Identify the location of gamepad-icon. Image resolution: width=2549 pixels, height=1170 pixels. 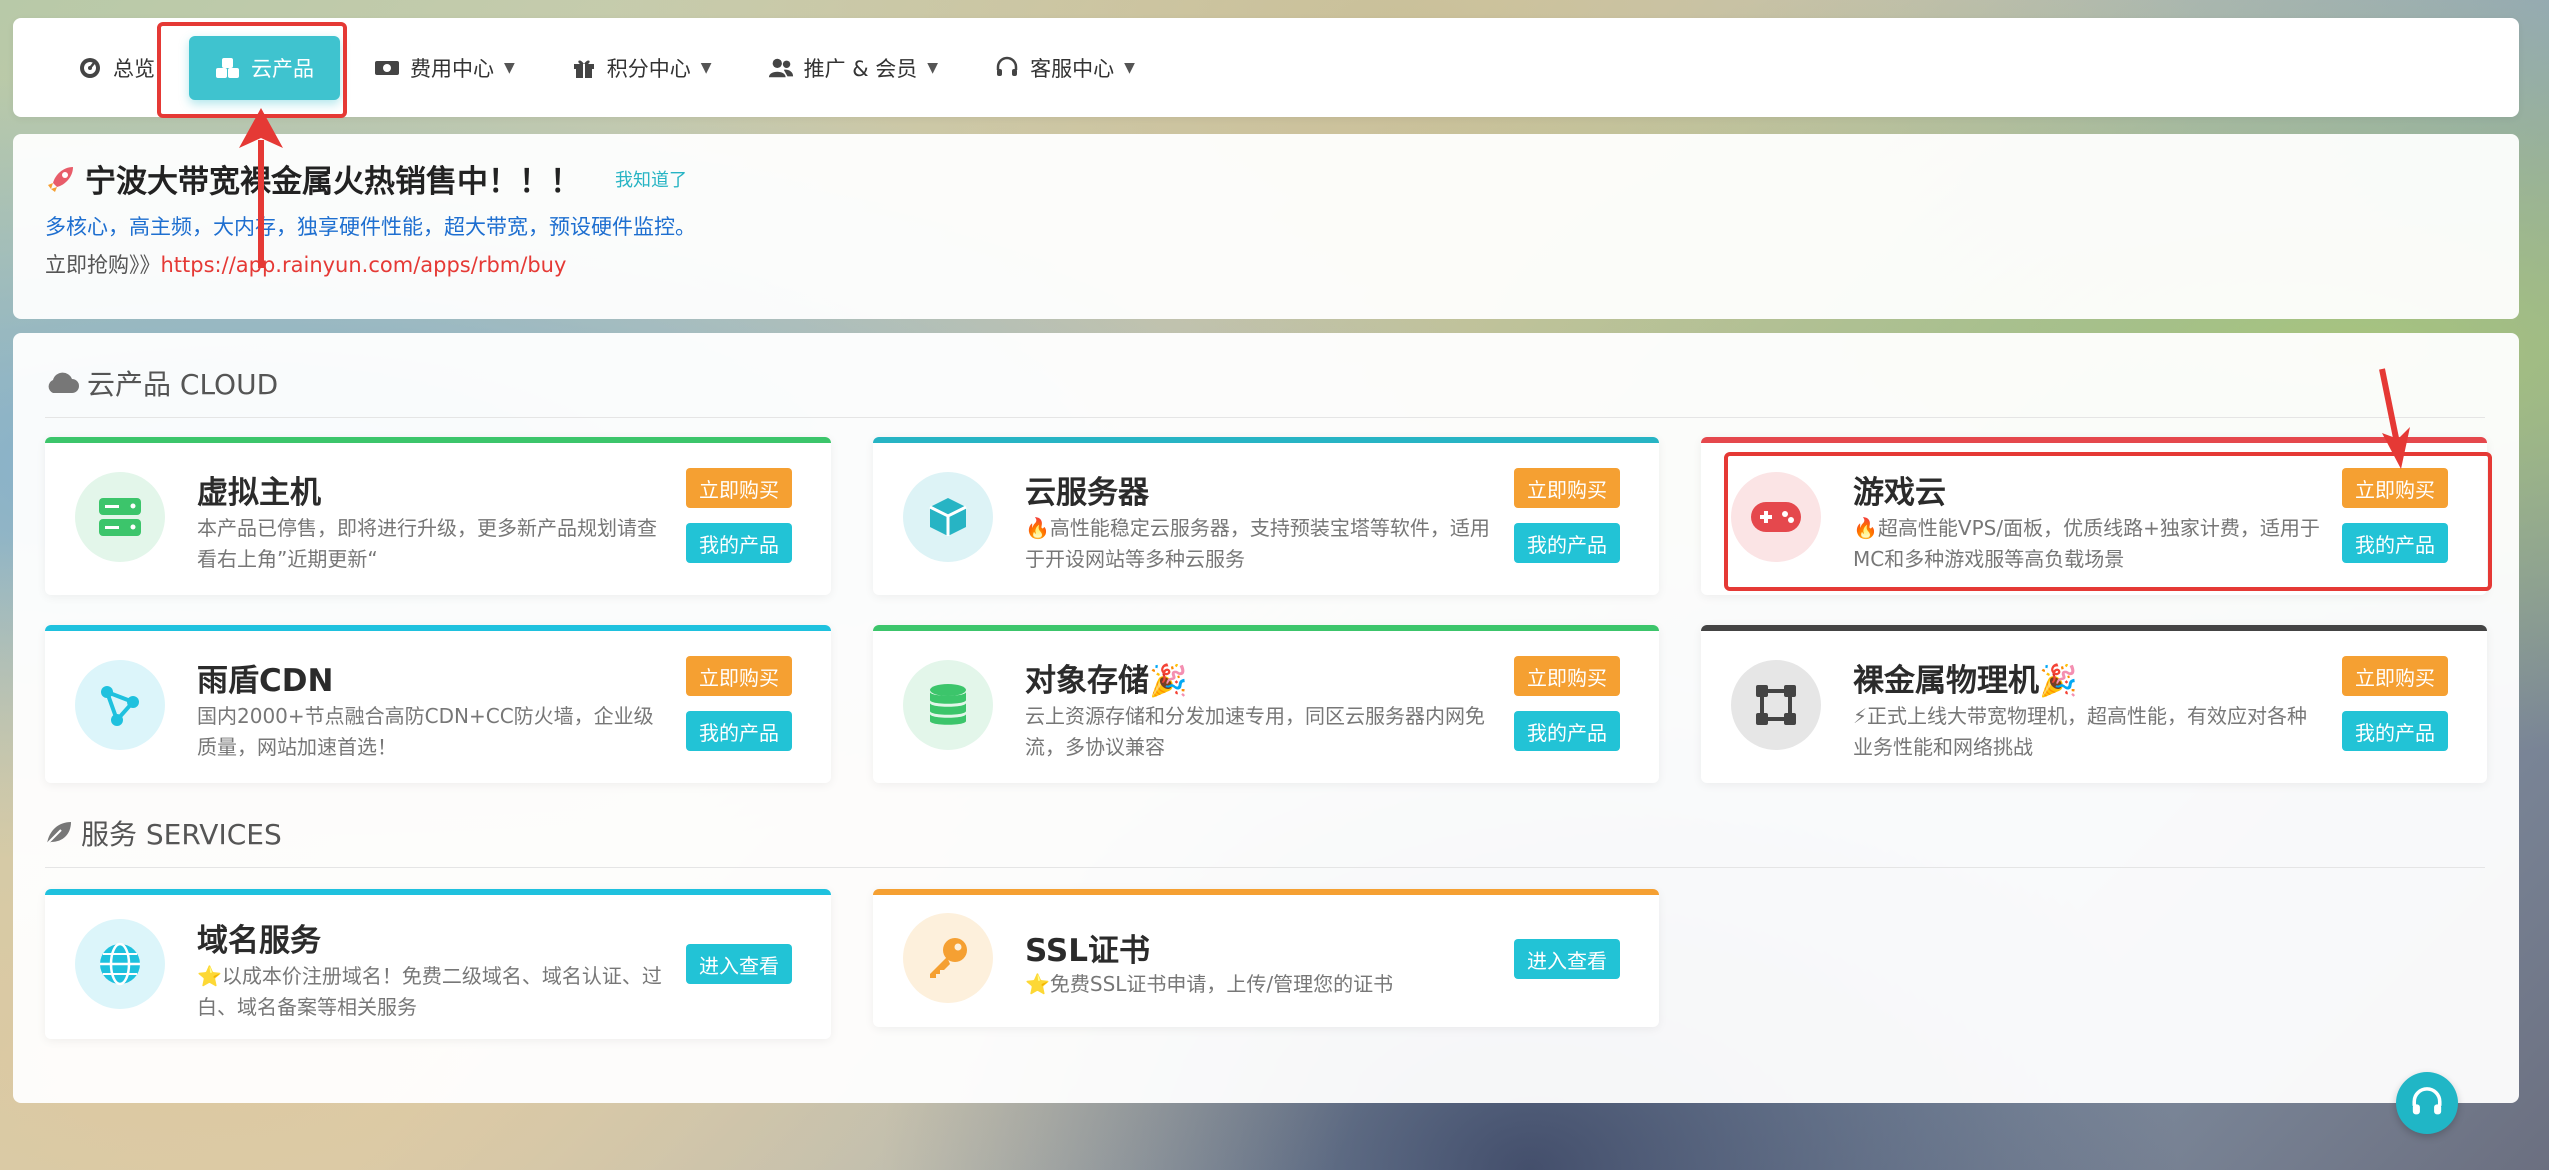
(1776, 517).